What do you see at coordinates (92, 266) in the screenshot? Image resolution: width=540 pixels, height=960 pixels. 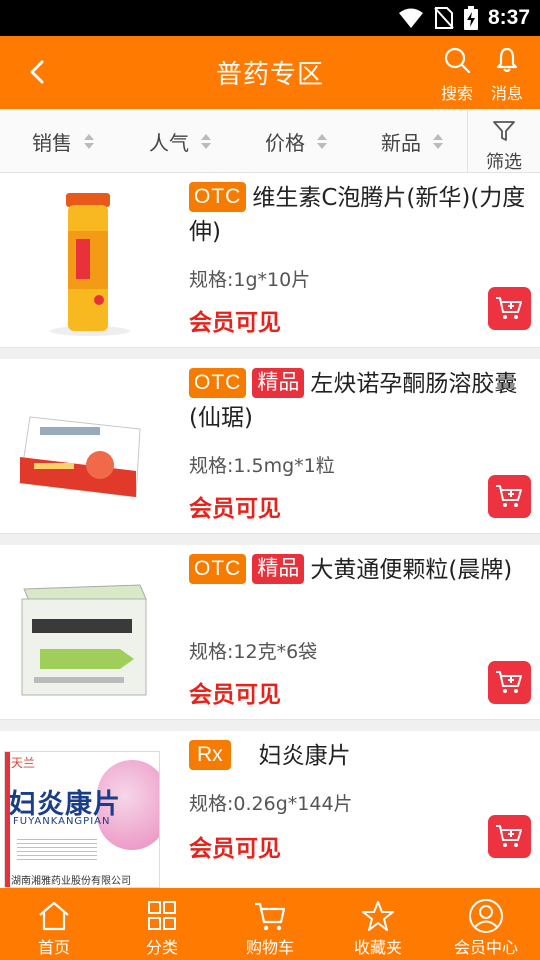 I see `vitamin-tube-image` at bounding box center [92, 266].